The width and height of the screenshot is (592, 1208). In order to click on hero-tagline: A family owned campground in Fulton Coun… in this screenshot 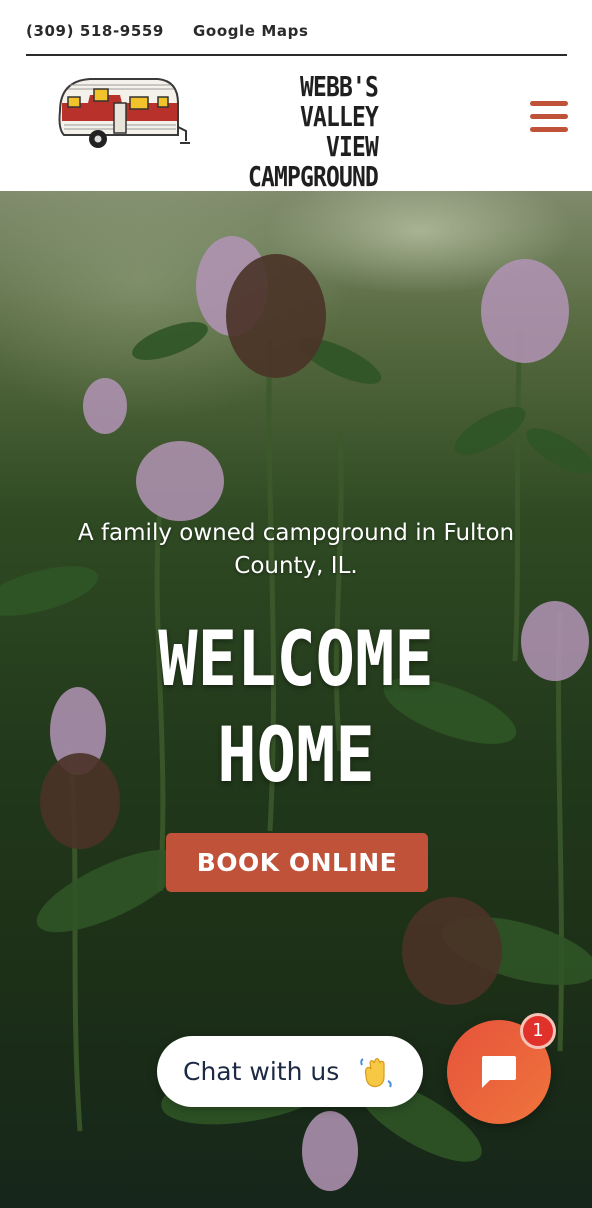, I will do `click(296, 549)`.